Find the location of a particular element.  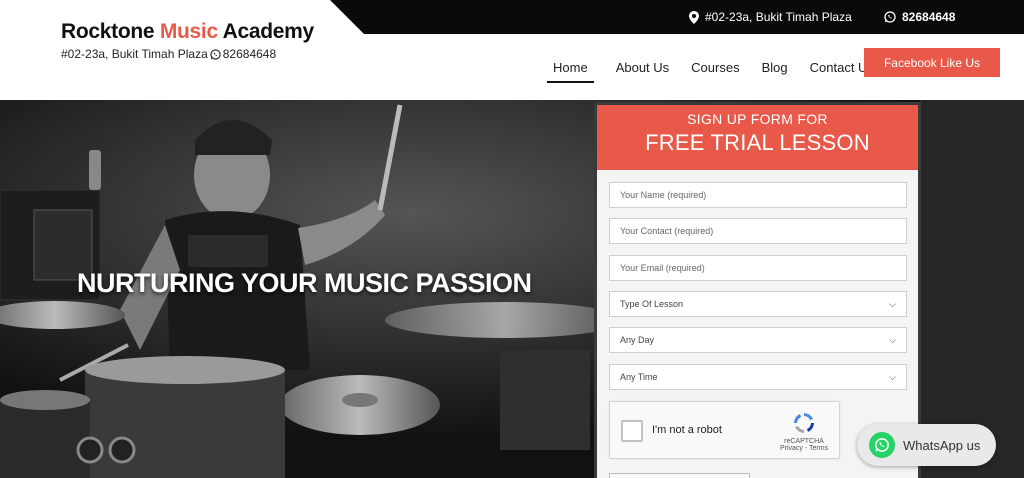

recaptcha-checkbox is located at coordinates (632, 431).